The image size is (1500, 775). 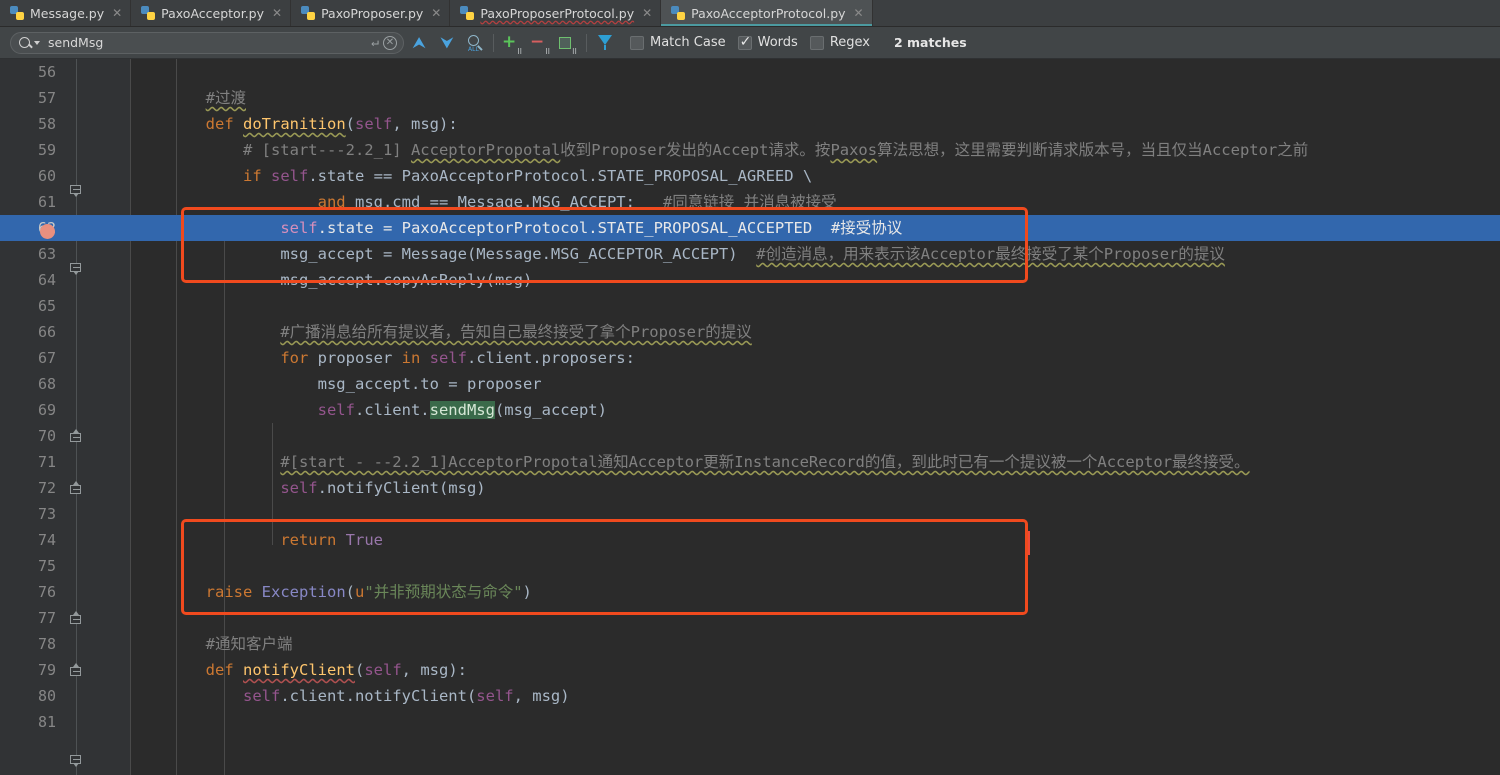 What do you see at coordinates (46, 124) in the screenshot?
I see `line-number: 58` at bounding box center [46, 124].